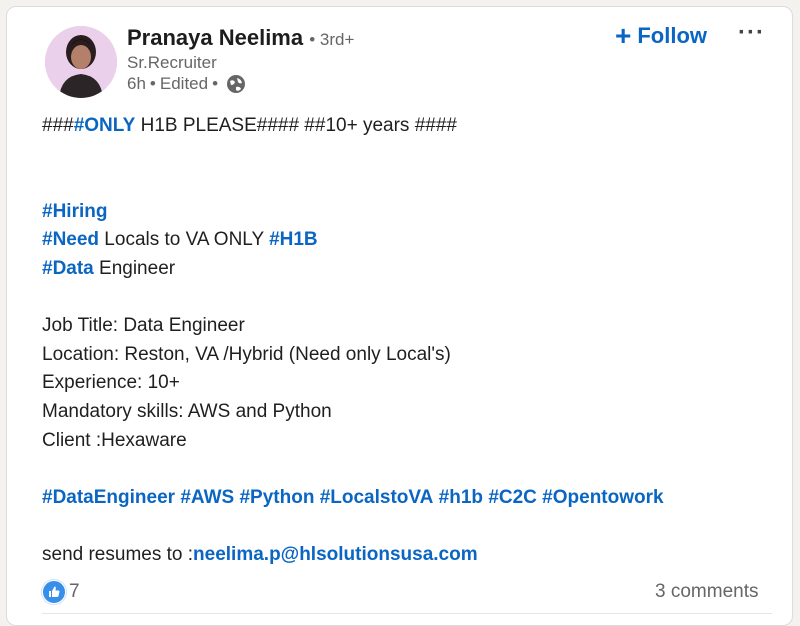 The image size is (800, 626). Describe the element at coordinates (402, 212) in the screenshot. I see `post-line: #Hiring` at that location.